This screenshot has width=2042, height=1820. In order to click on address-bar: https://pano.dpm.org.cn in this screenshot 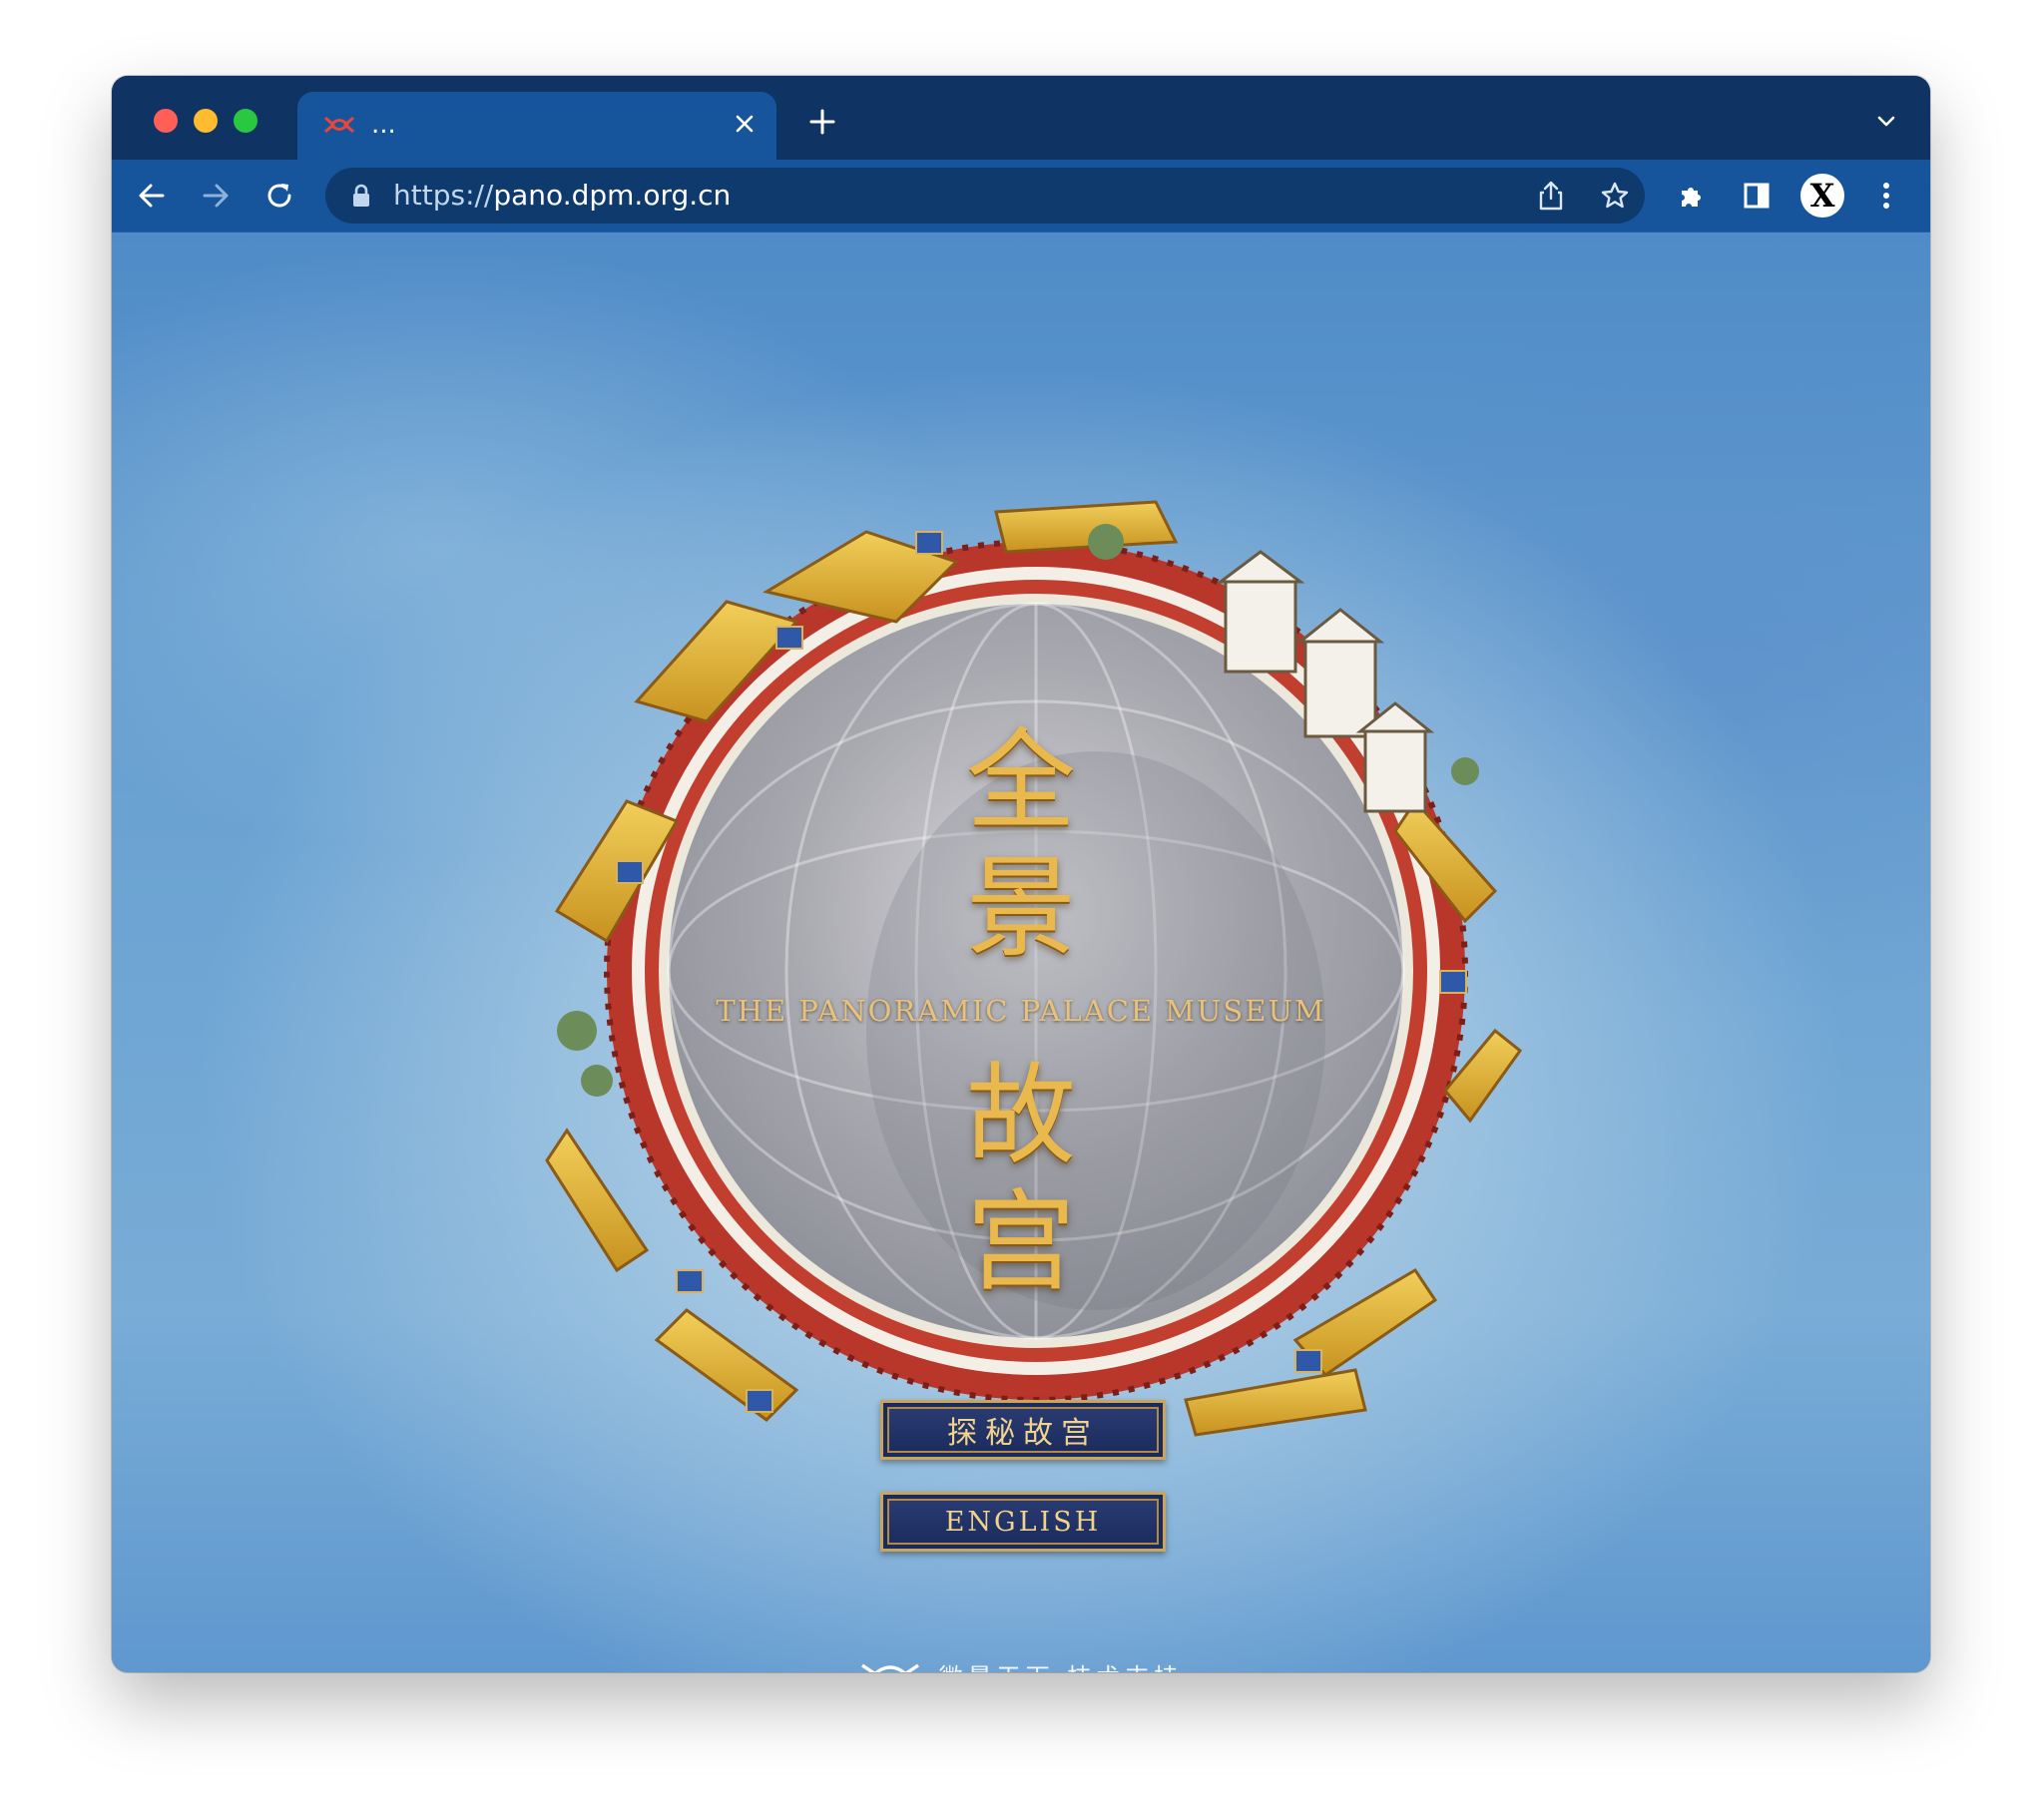, I will do `click(985, 196)`.